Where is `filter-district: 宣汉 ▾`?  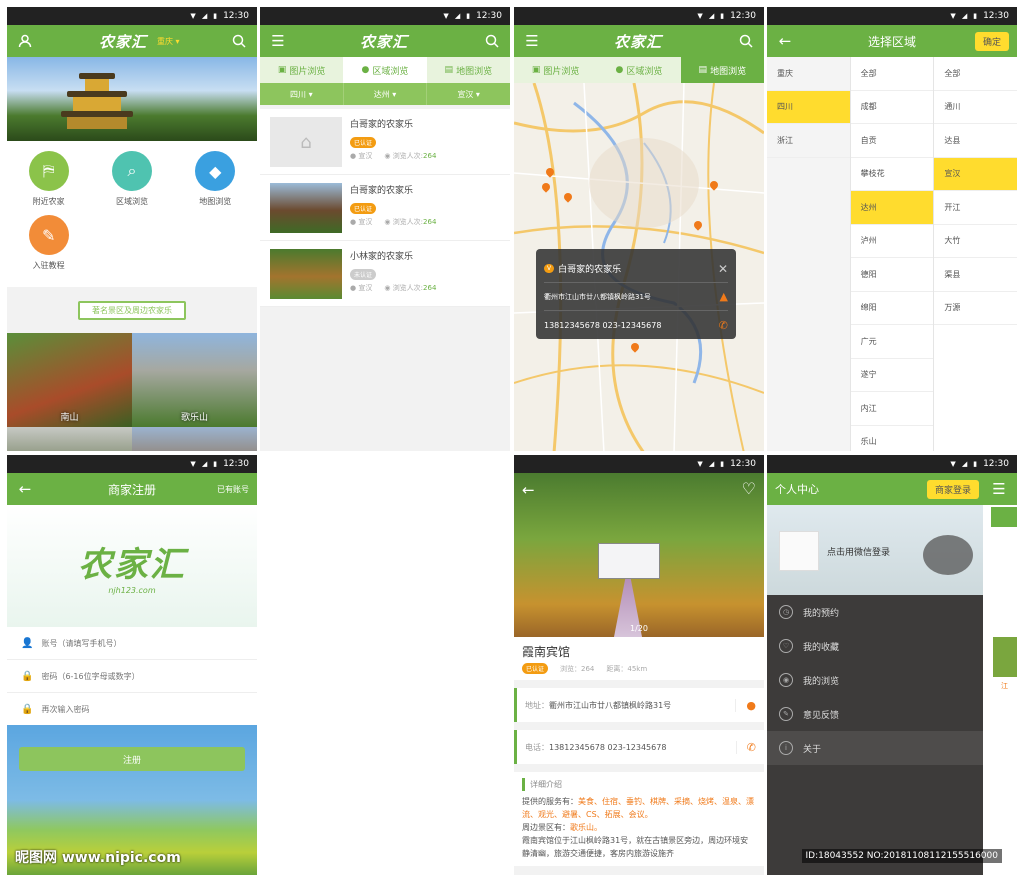 filter-district: 宣汉 ▾ is located at coordinates (468, 94).